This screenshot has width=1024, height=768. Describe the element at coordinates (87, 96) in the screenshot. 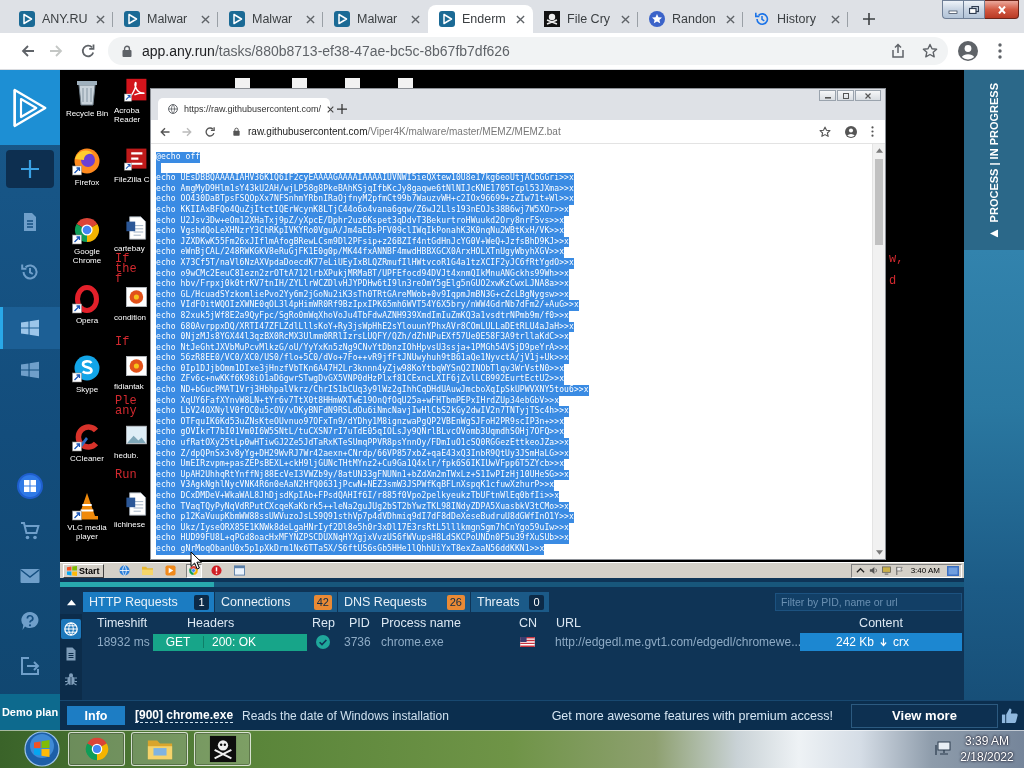

I see `desktop-shortcut: Recycle Bin` at that location.